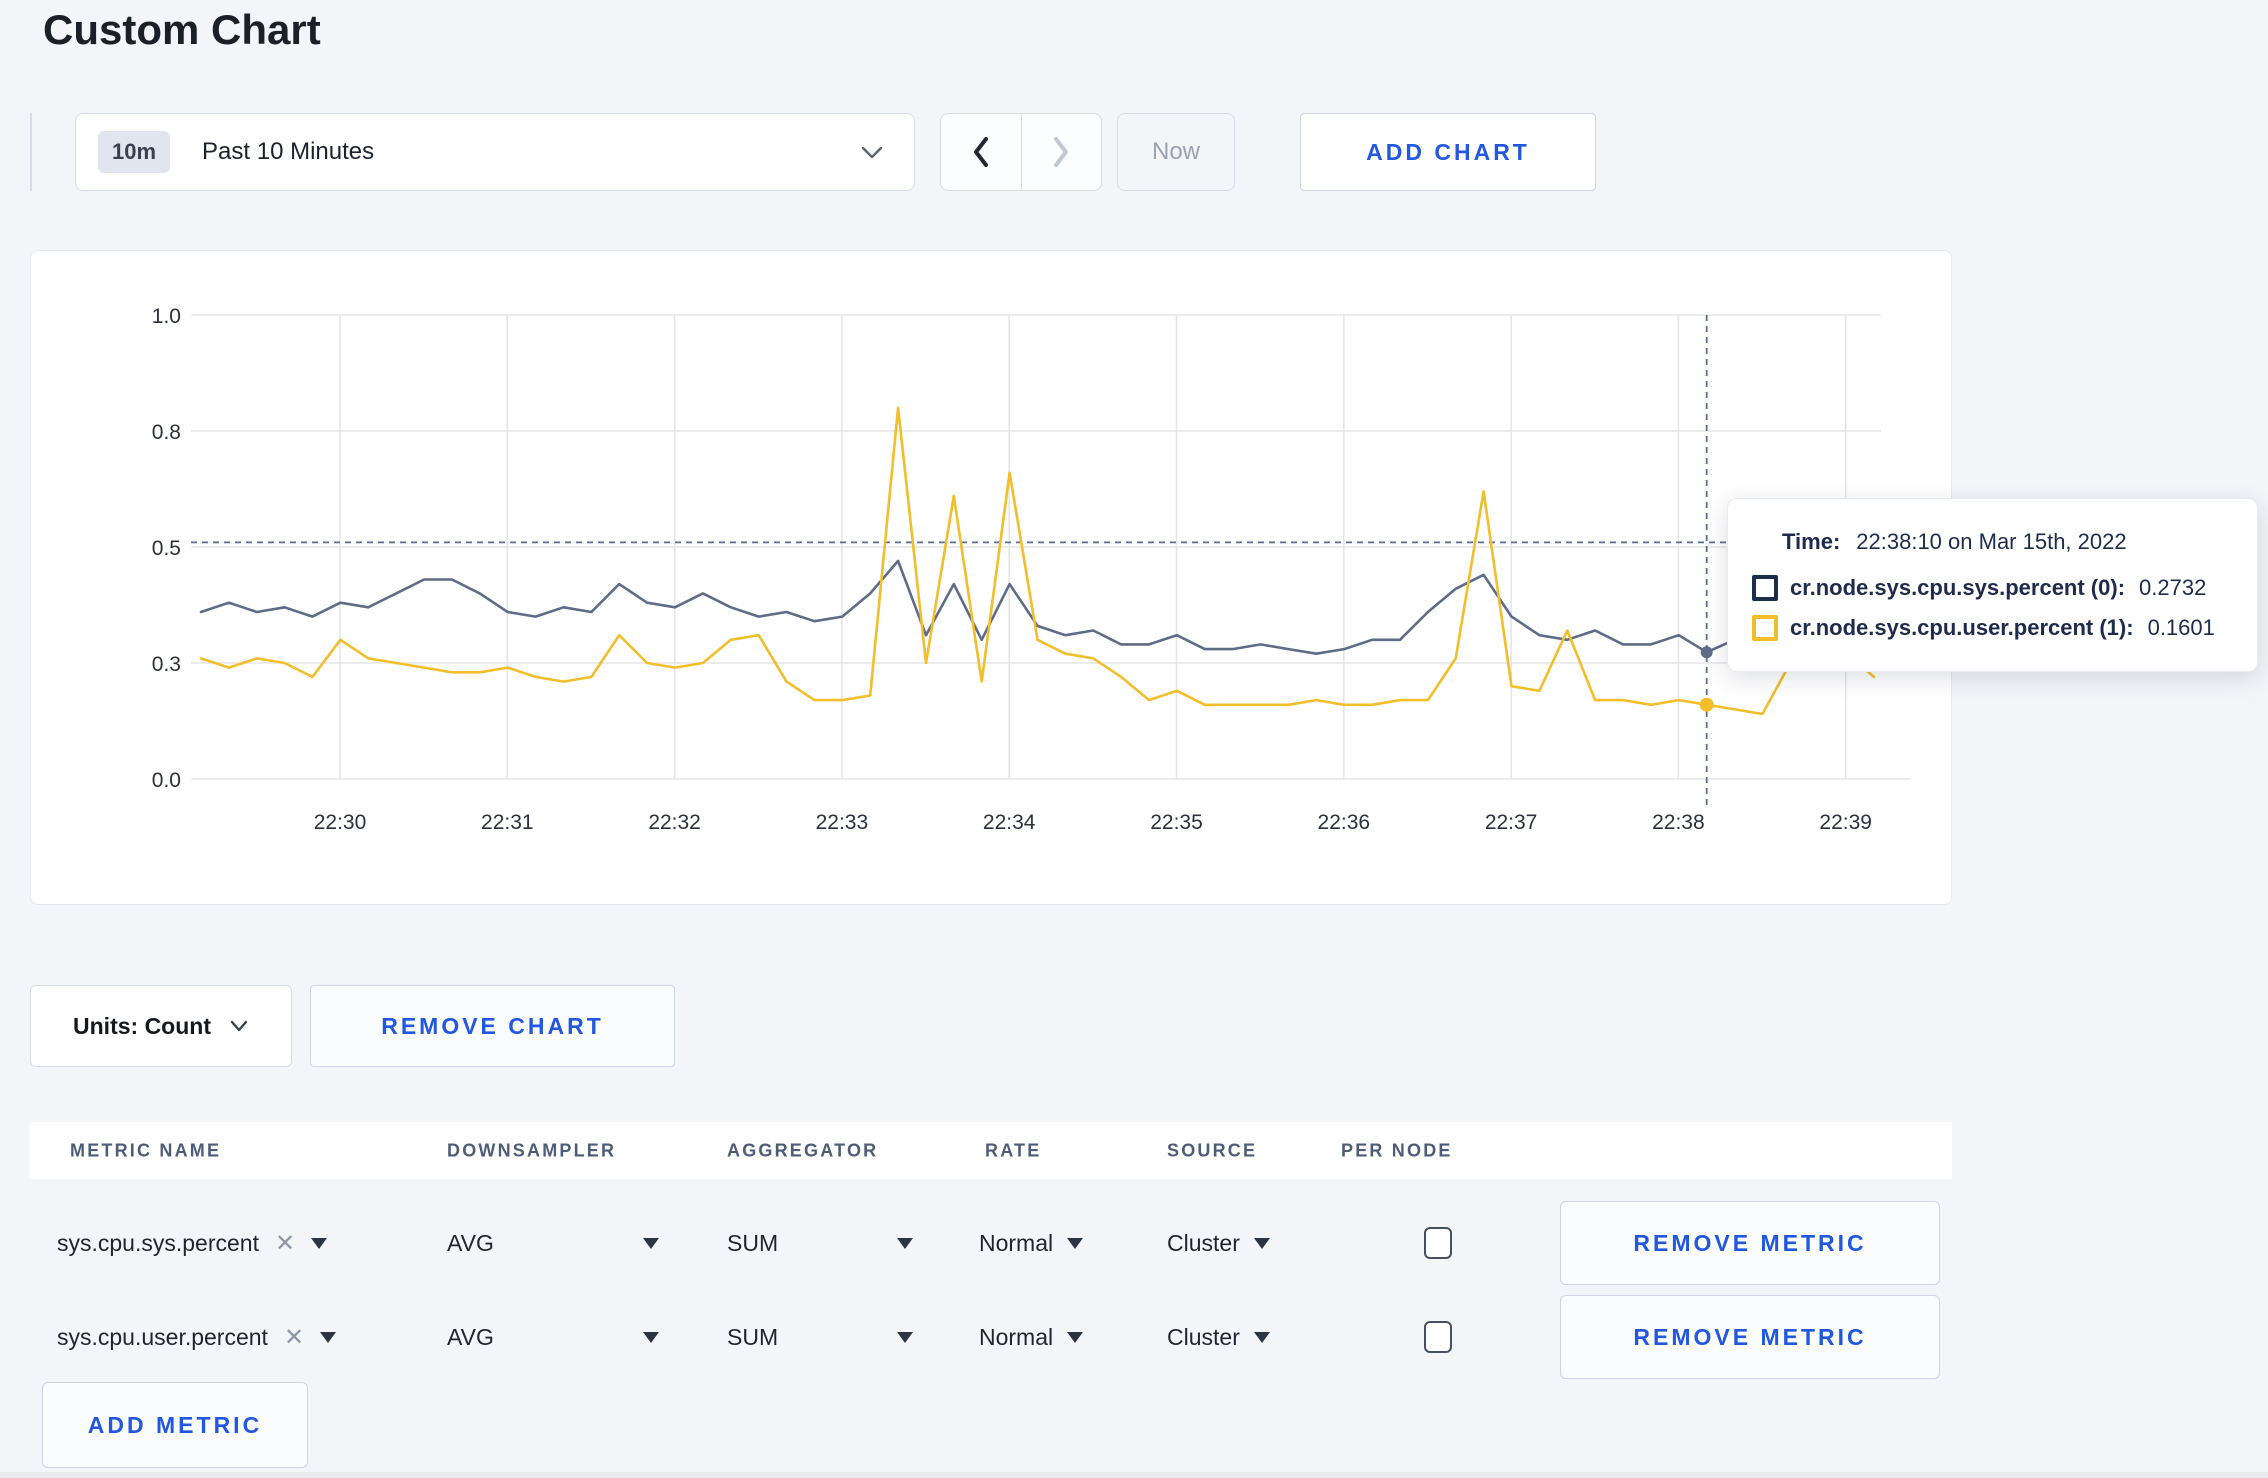 The width and height of the screenshot is (2268, 1478). What do you see at coordinates (2173, 587) in the screenshot?
I see `tooltip-series-value: 0.2732` at bounding box center [2173, 587].